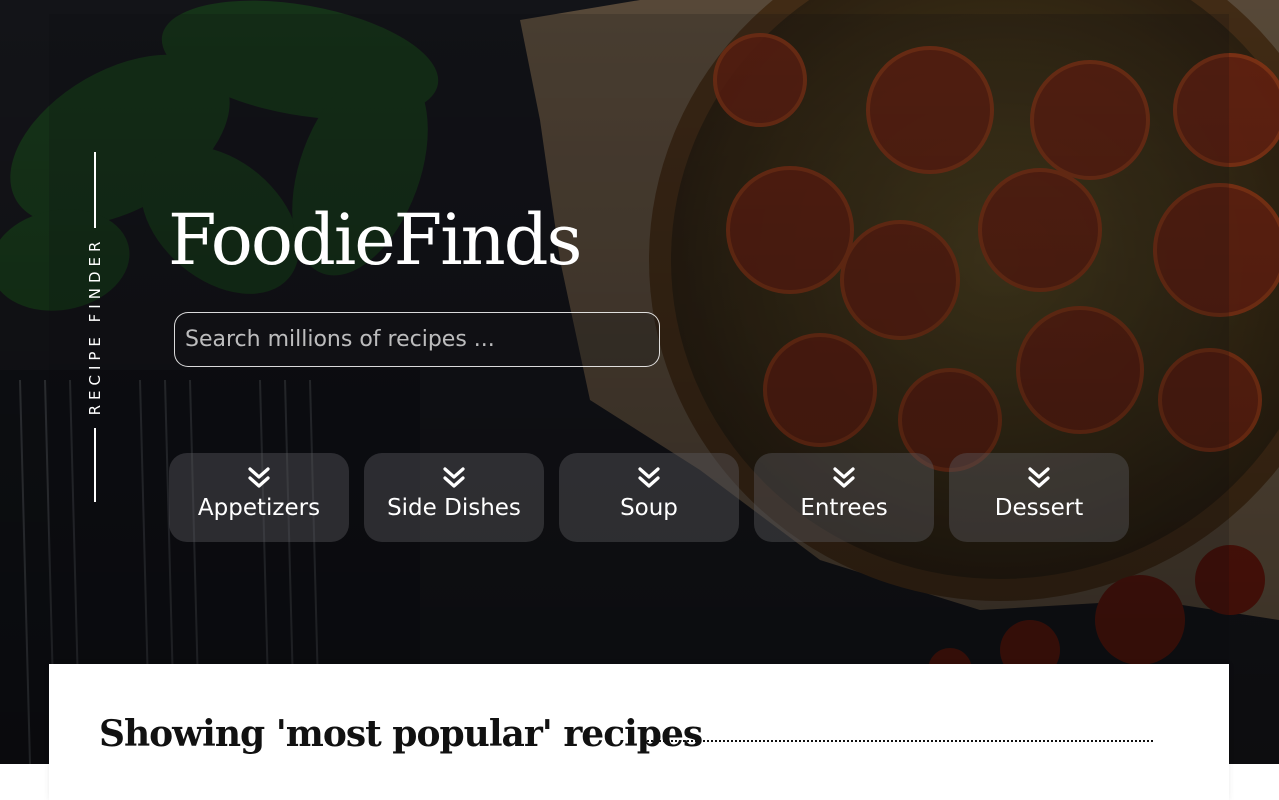 The image size is (1279, 800). I want to click on side-divider-bottom, so click(95, 465).